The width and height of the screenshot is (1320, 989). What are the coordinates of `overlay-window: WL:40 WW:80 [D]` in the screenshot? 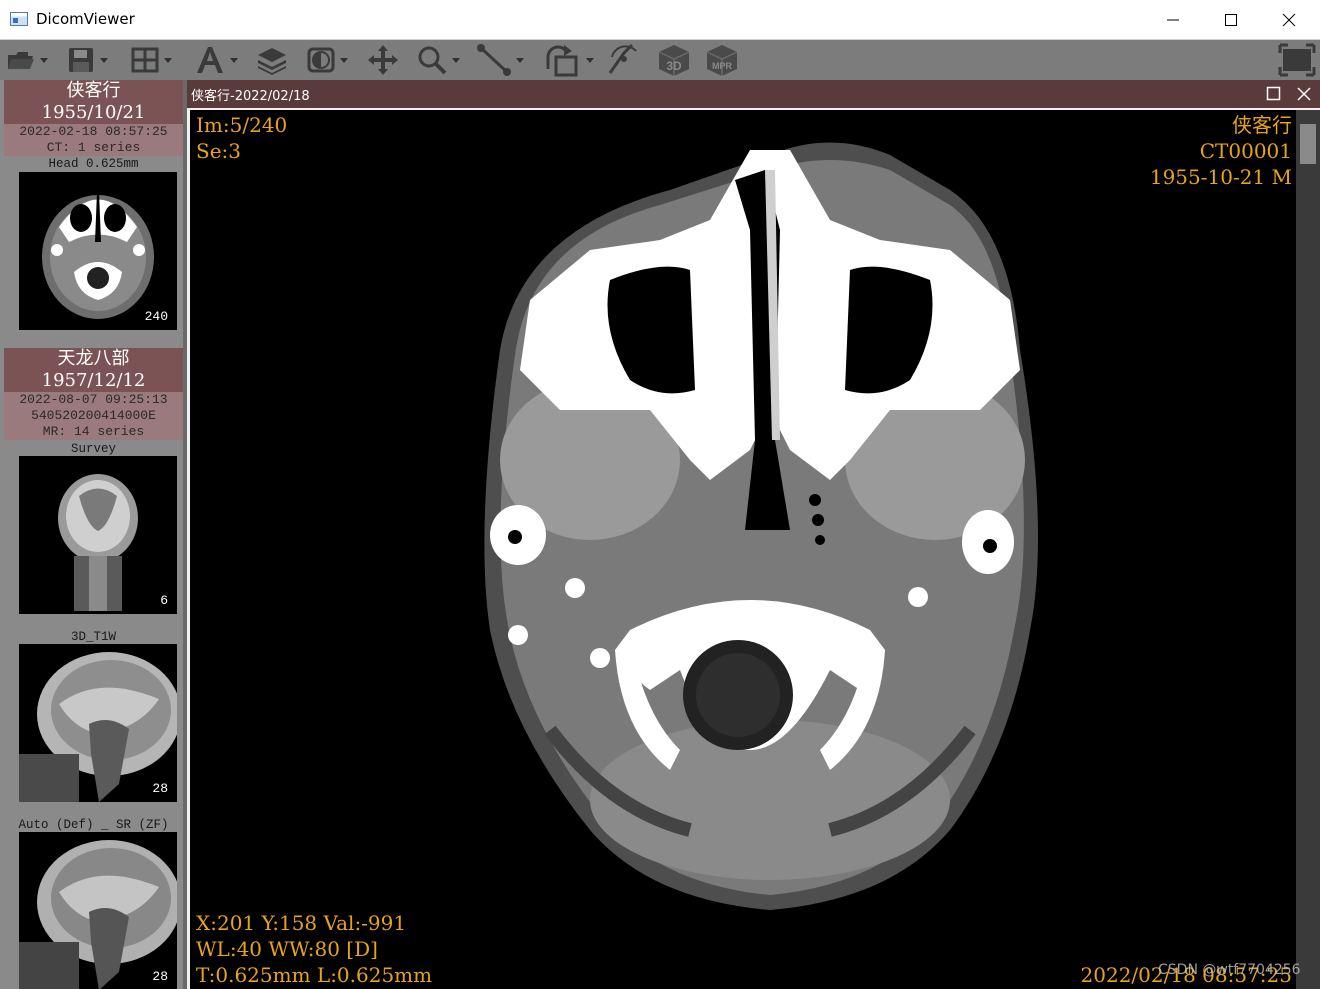 It's located at (287, 949).